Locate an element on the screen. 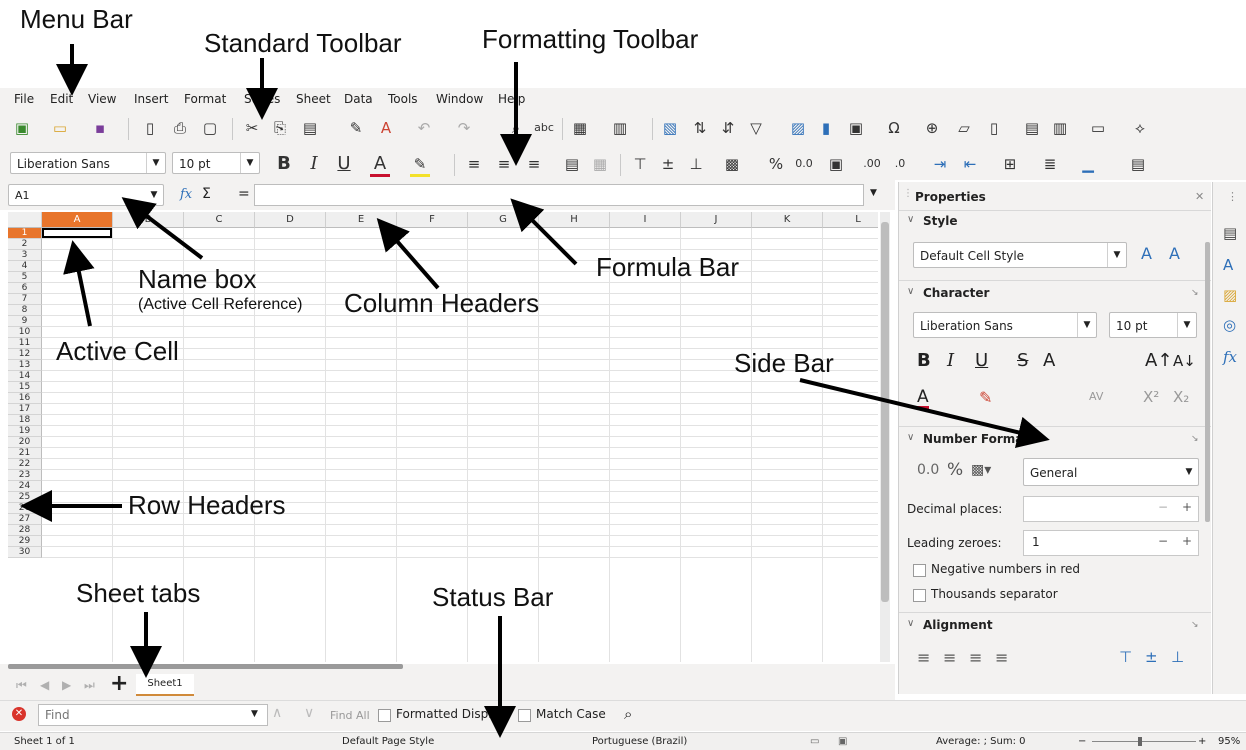  selection-mode-icon: ▭ is located at coordinates (814, 741).